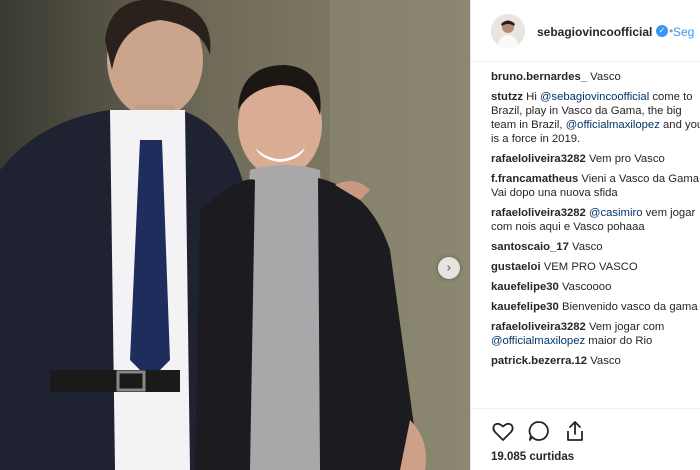 This screenshot has width=700, height=470. I want to click on comment-item: rafaeloliveira3282 Vem pro Vasco, so click(595, 159).